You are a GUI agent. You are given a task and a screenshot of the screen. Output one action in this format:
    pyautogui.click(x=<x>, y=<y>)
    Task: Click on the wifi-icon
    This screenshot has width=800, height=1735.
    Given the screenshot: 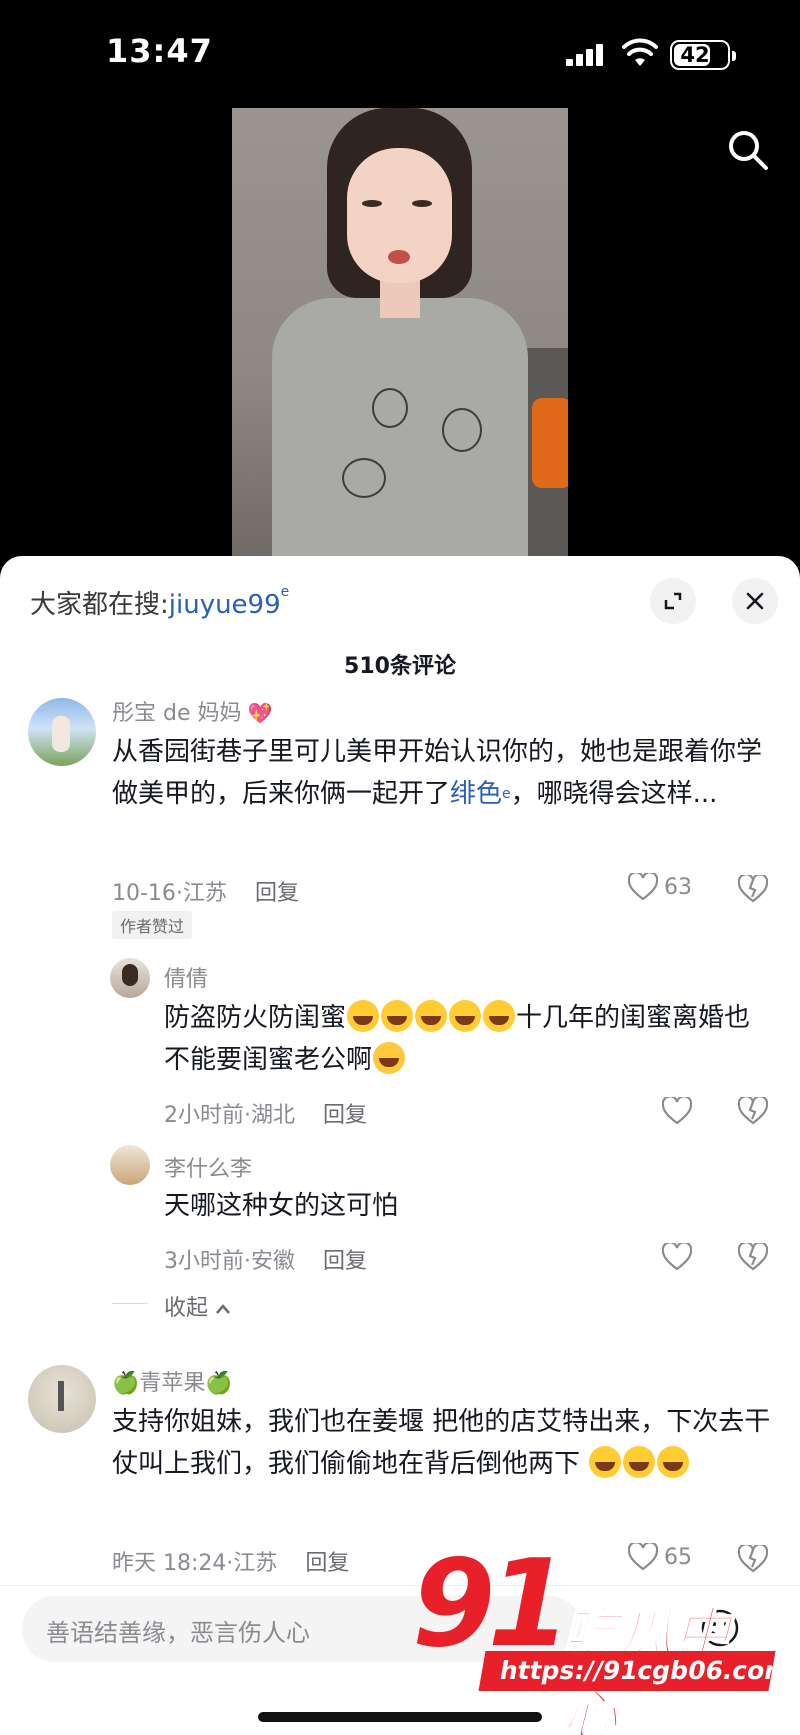 What is the action you would take?
    pyautogui.click(x=640, y=52)
    